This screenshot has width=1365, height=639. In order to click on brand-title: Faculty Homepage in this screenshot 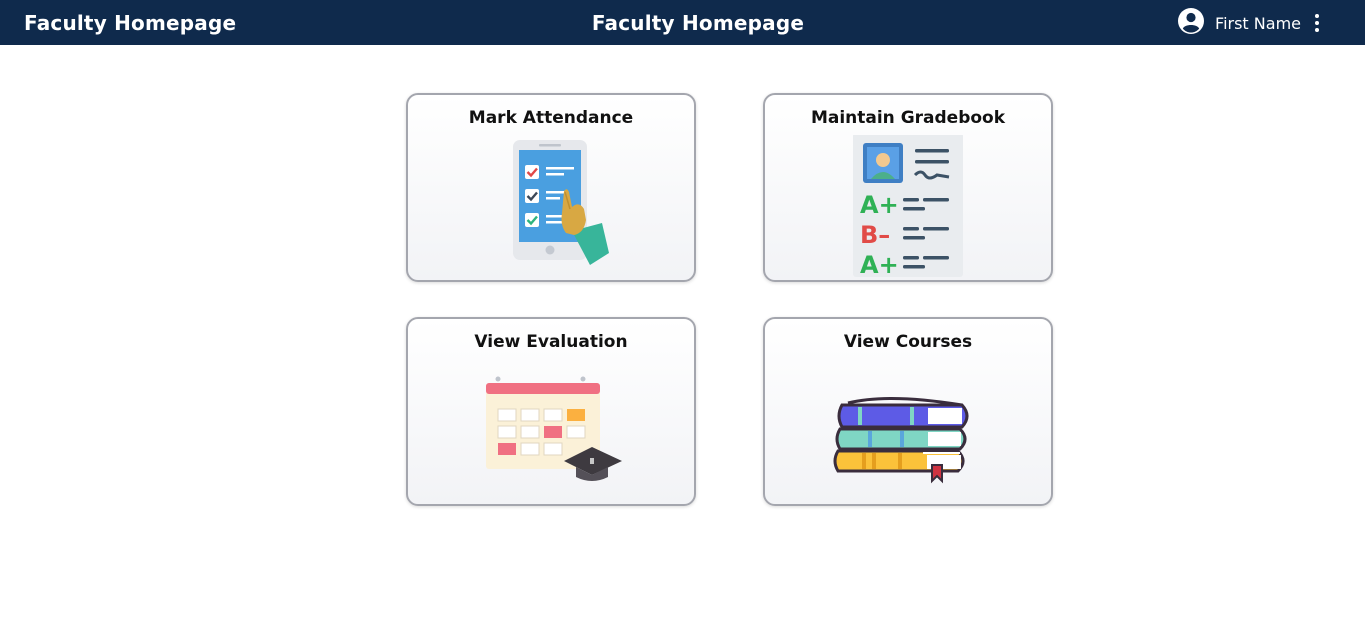, I will do `click(130, 23)`.